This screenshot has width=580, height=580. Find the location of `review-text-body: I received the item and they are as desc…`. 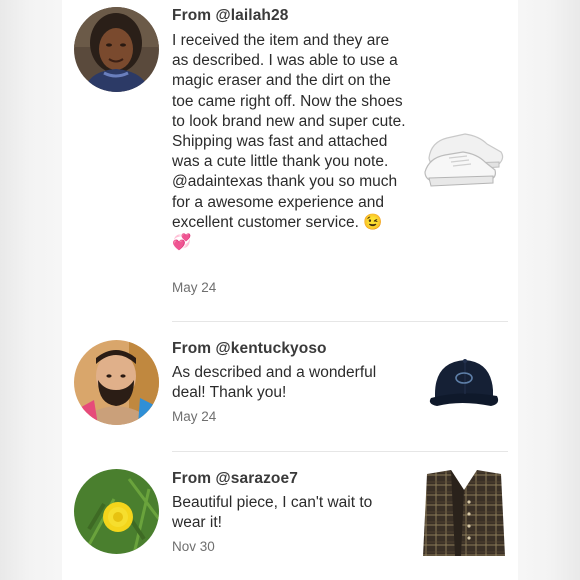

review-text-body: I received the item and they are as desc… is located at coordinates (289, 131).